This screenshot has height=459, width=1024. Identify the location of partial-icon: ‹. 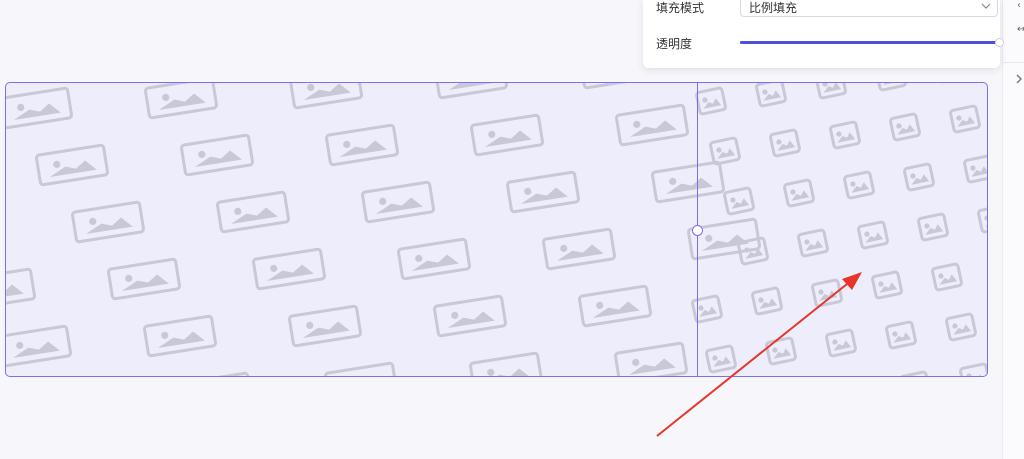
(1019, 5).